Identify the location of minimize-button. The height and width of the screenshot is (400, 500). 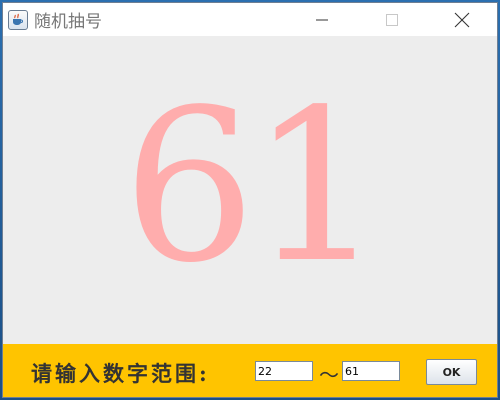
(321, 19).